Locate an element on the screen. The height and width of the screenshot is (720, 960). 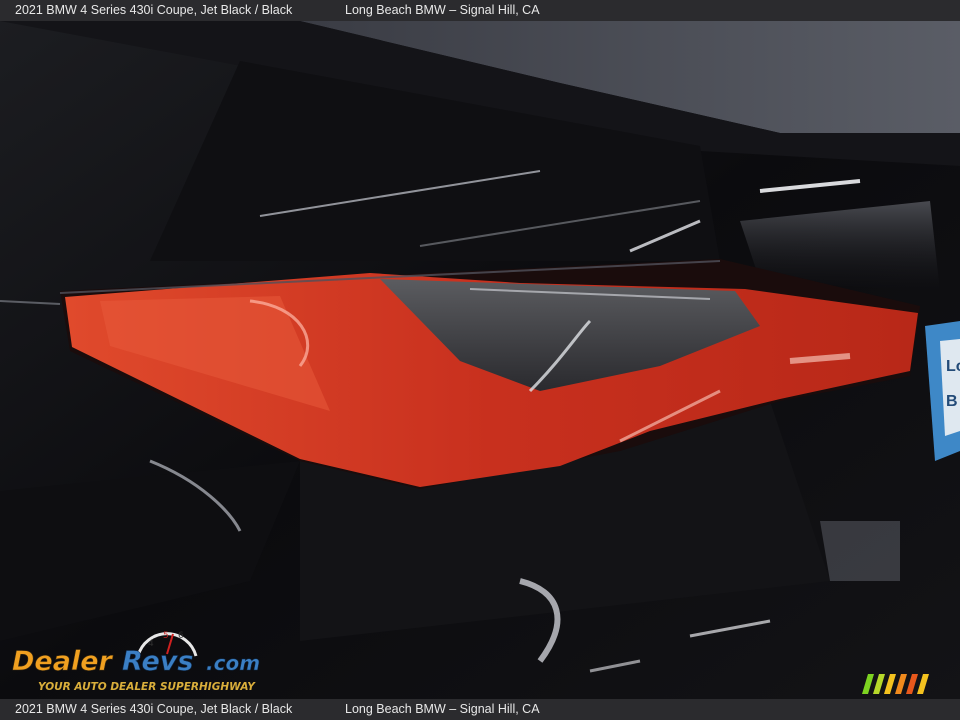
dealer-name: Long Beach BMW – Signal Hill, CA is located at coordinates (442, 10).